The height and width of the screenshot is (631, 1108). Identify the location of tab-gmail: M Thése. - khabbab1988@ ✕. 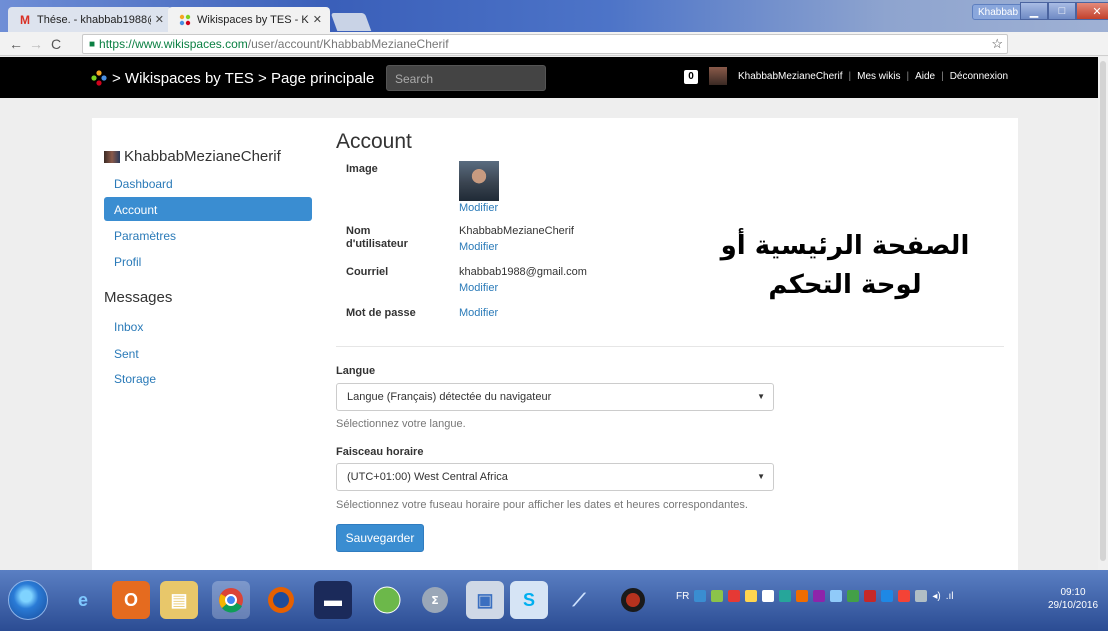
(90, 19).